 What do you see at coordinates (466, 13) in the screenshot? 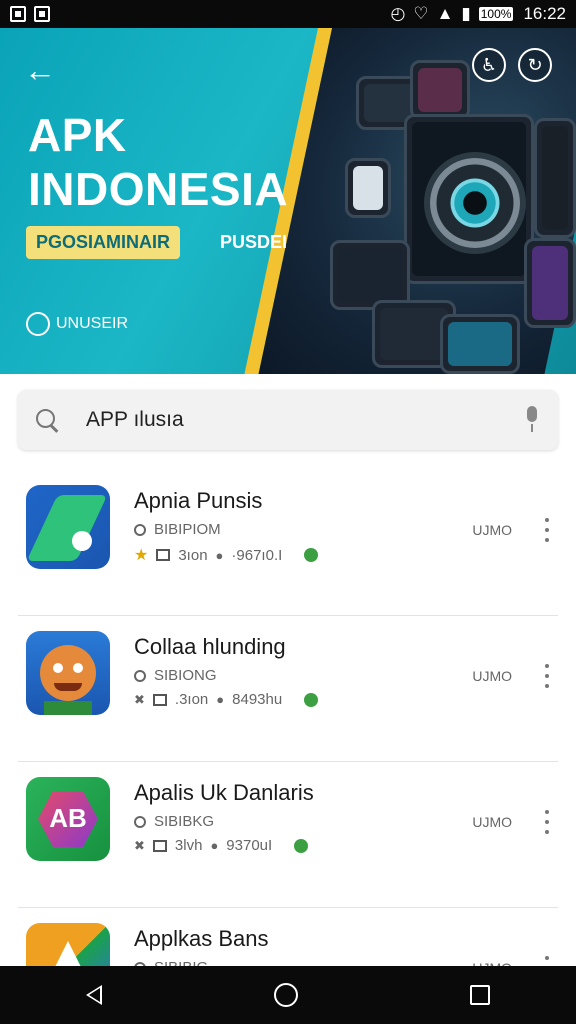
I see `signal-icon: ▮` at bounding box center [466, 13].